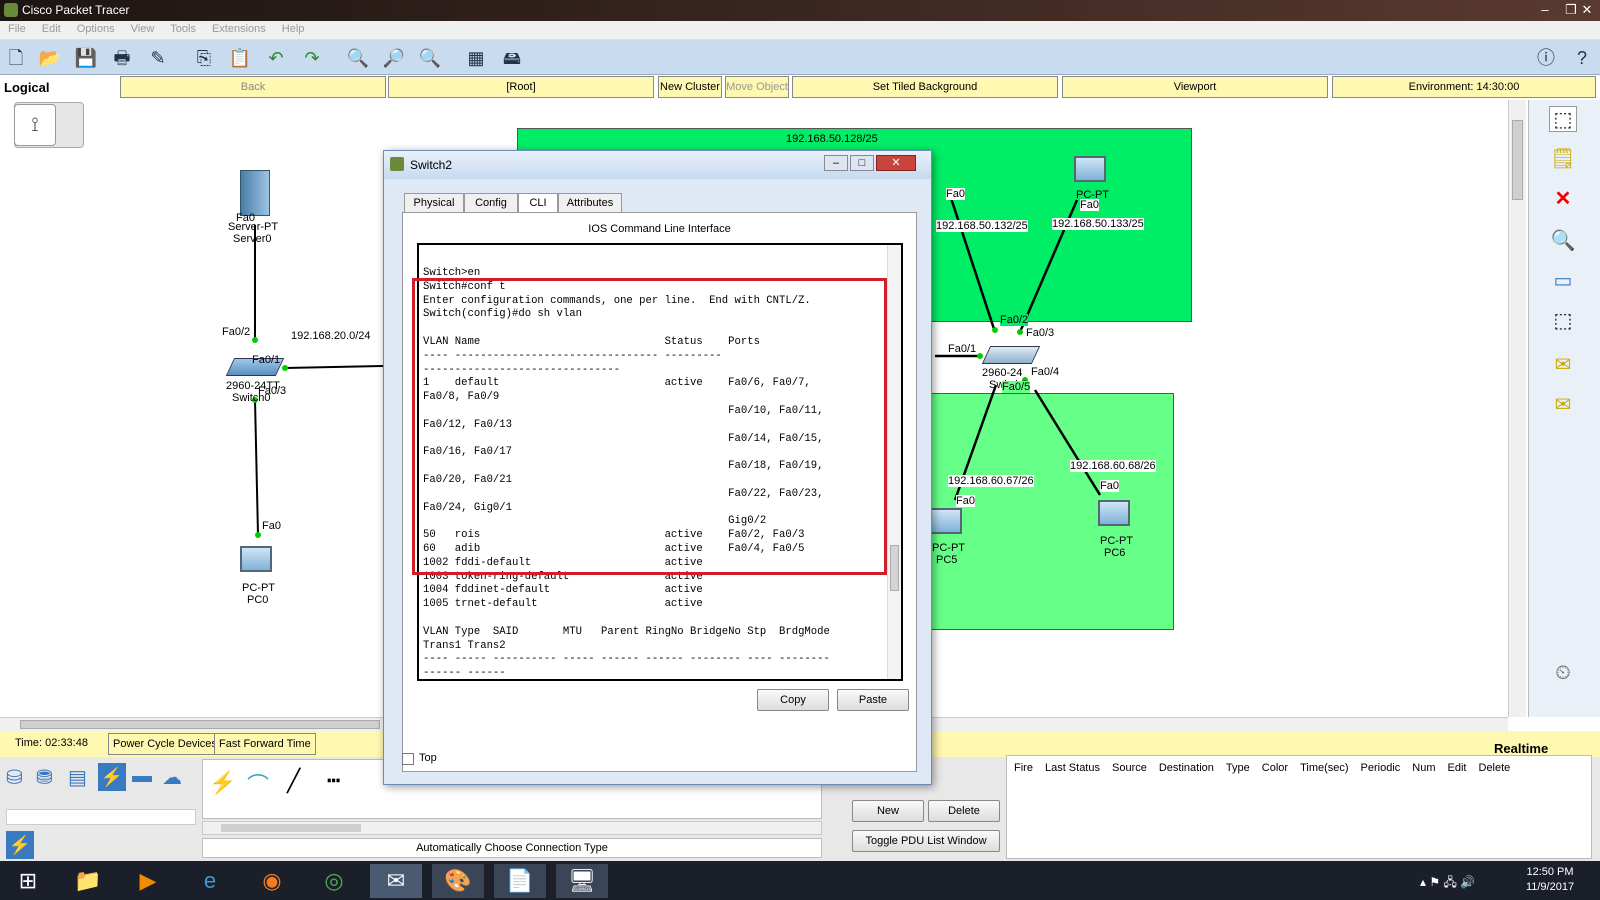  Describe the element at coordinates (14, 777) in the screenshot. I see `routers-category-icon: ⛁` at that location.